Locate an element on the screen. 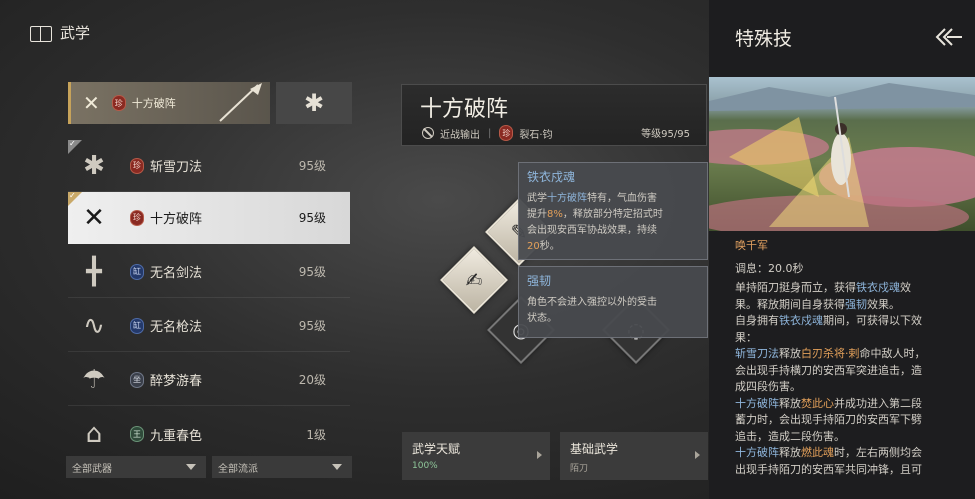 This screenshot has width=975, height=499. desc-text: 时，左右两侧均会 is located at coordinates (878, 452).